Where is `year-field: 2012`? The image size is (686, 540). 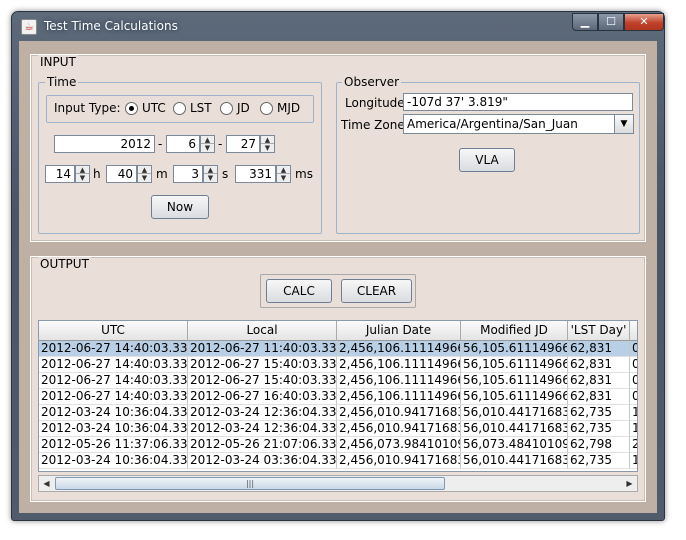
year-field: 2012 is located at coordinates (104, 144).